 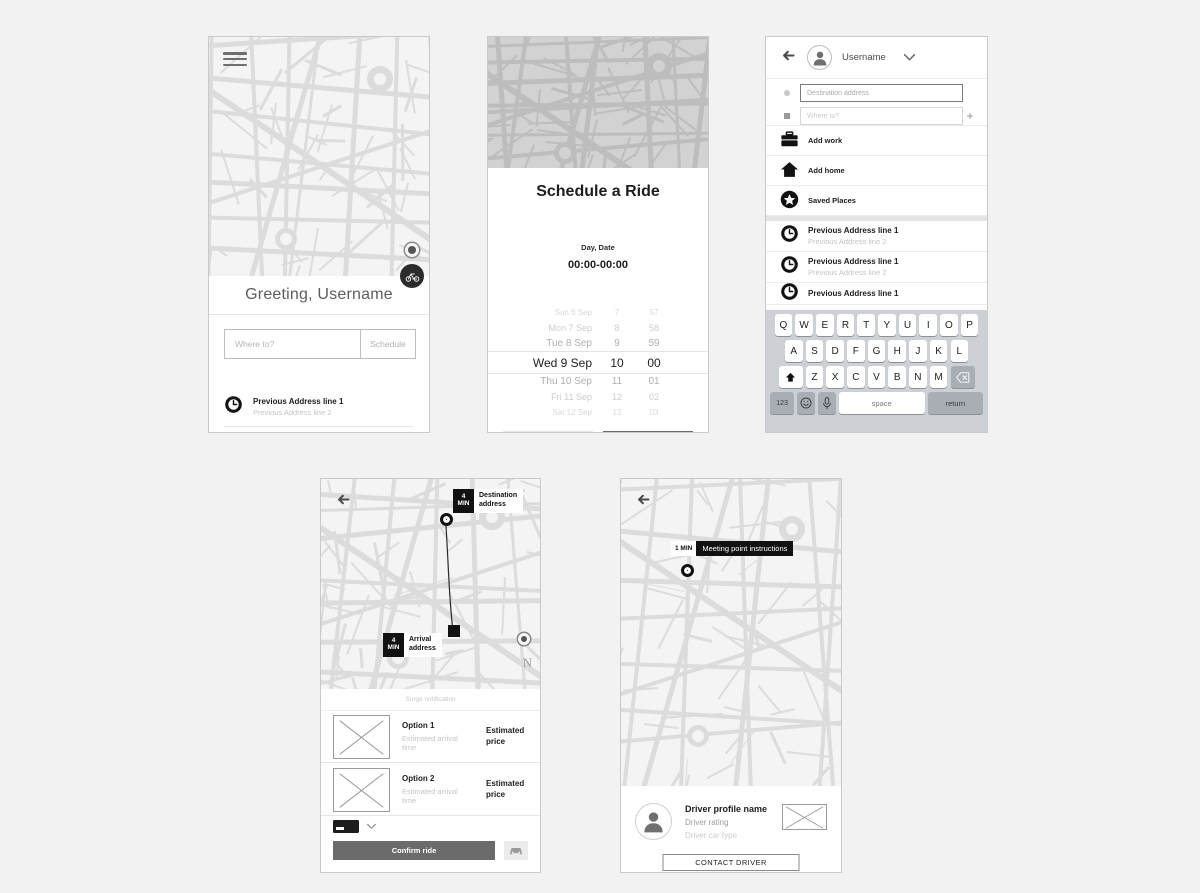 I want to click on key-j: J, so click(x=918, y=351).